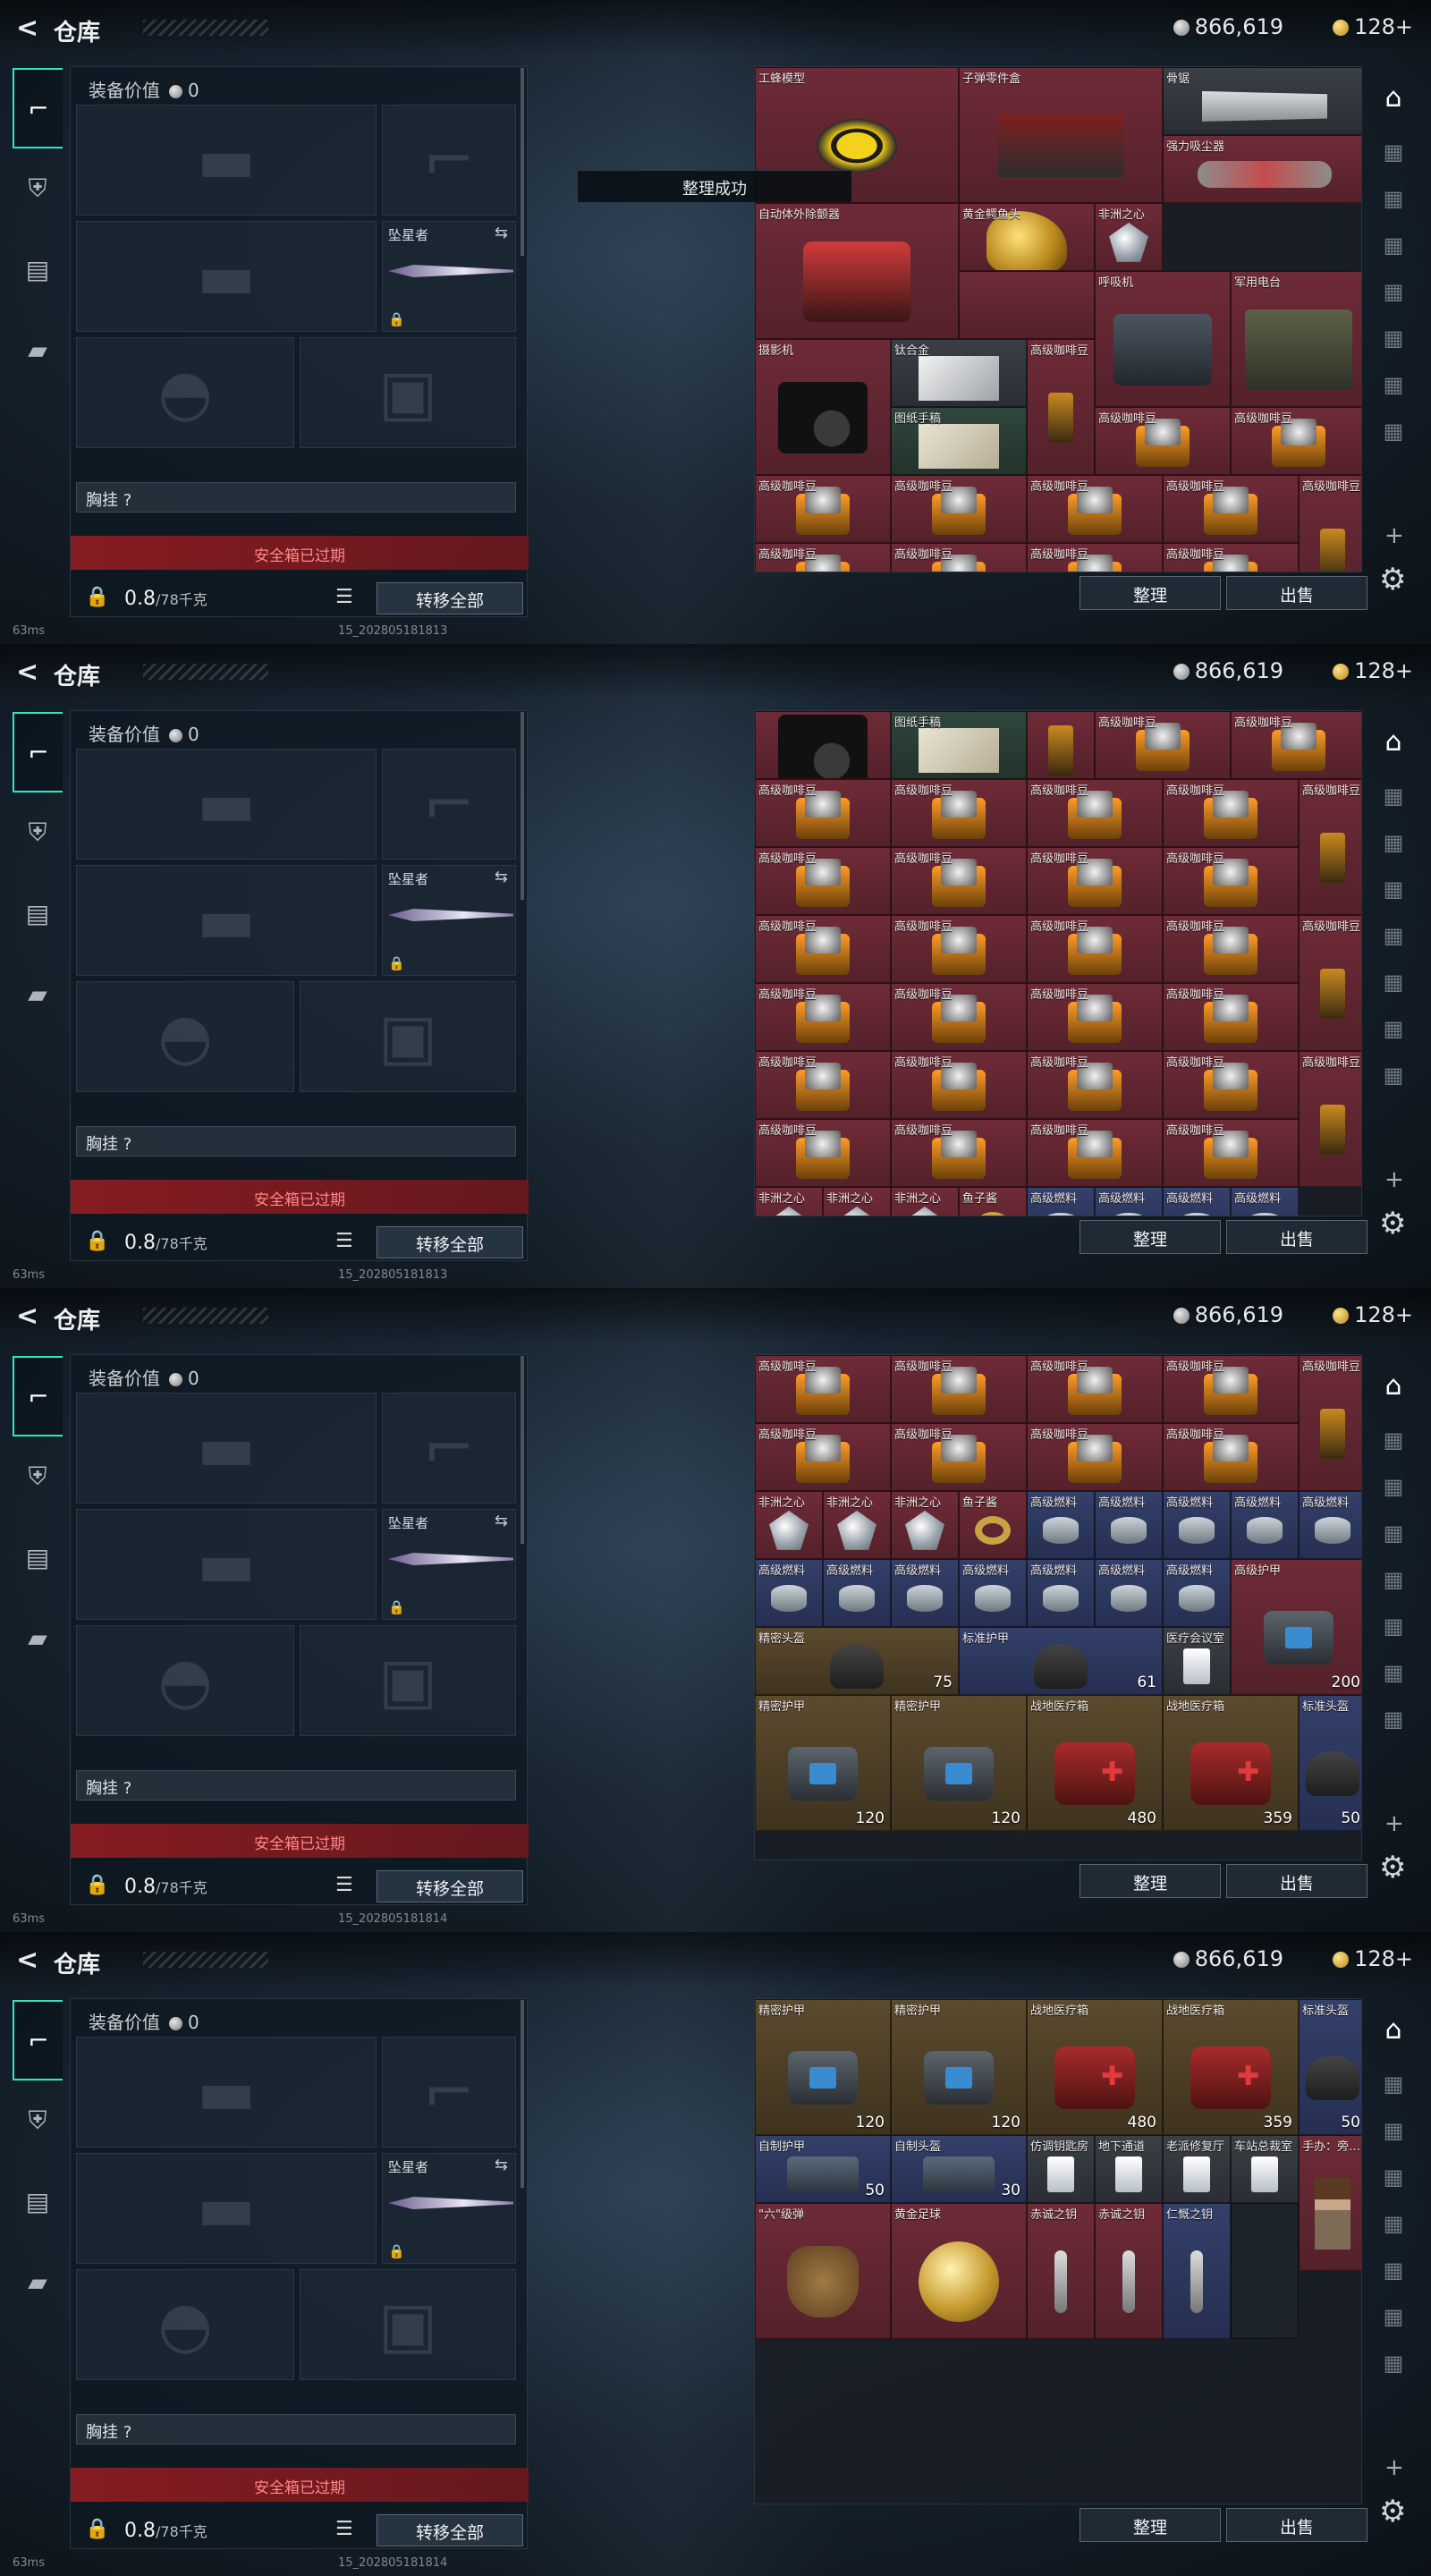 This screenshot has height=2576, width=1431. Describe the element at coordinates (449, 1564) in the screenshot. I see `melee-slot: 坠星者 ⇆ 🔒` at that location.